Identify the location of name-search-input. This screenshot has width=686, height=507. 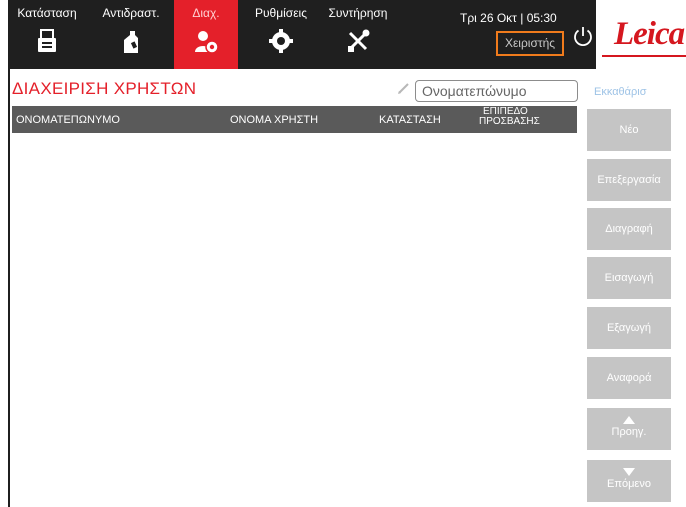
(496, 91).